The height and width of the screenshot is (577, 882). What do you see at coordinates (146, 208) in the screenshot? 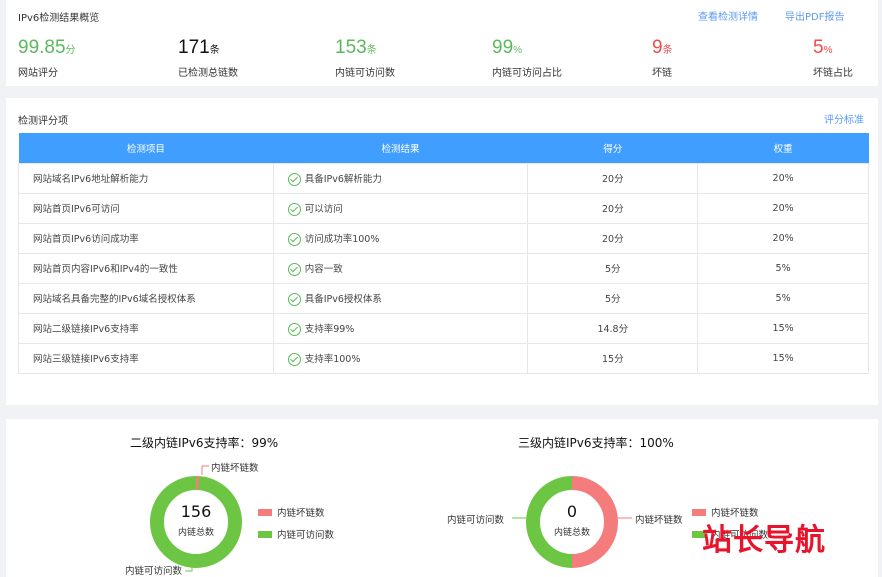
I see `cell-item: 网站首页IPv6可访问` at bounding box center [146, 208].